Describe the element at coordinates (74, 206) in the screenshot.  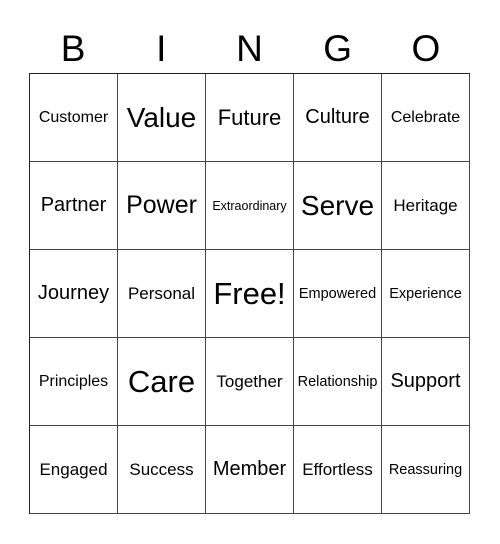
I see `bingo-cell: Partner` at that location.